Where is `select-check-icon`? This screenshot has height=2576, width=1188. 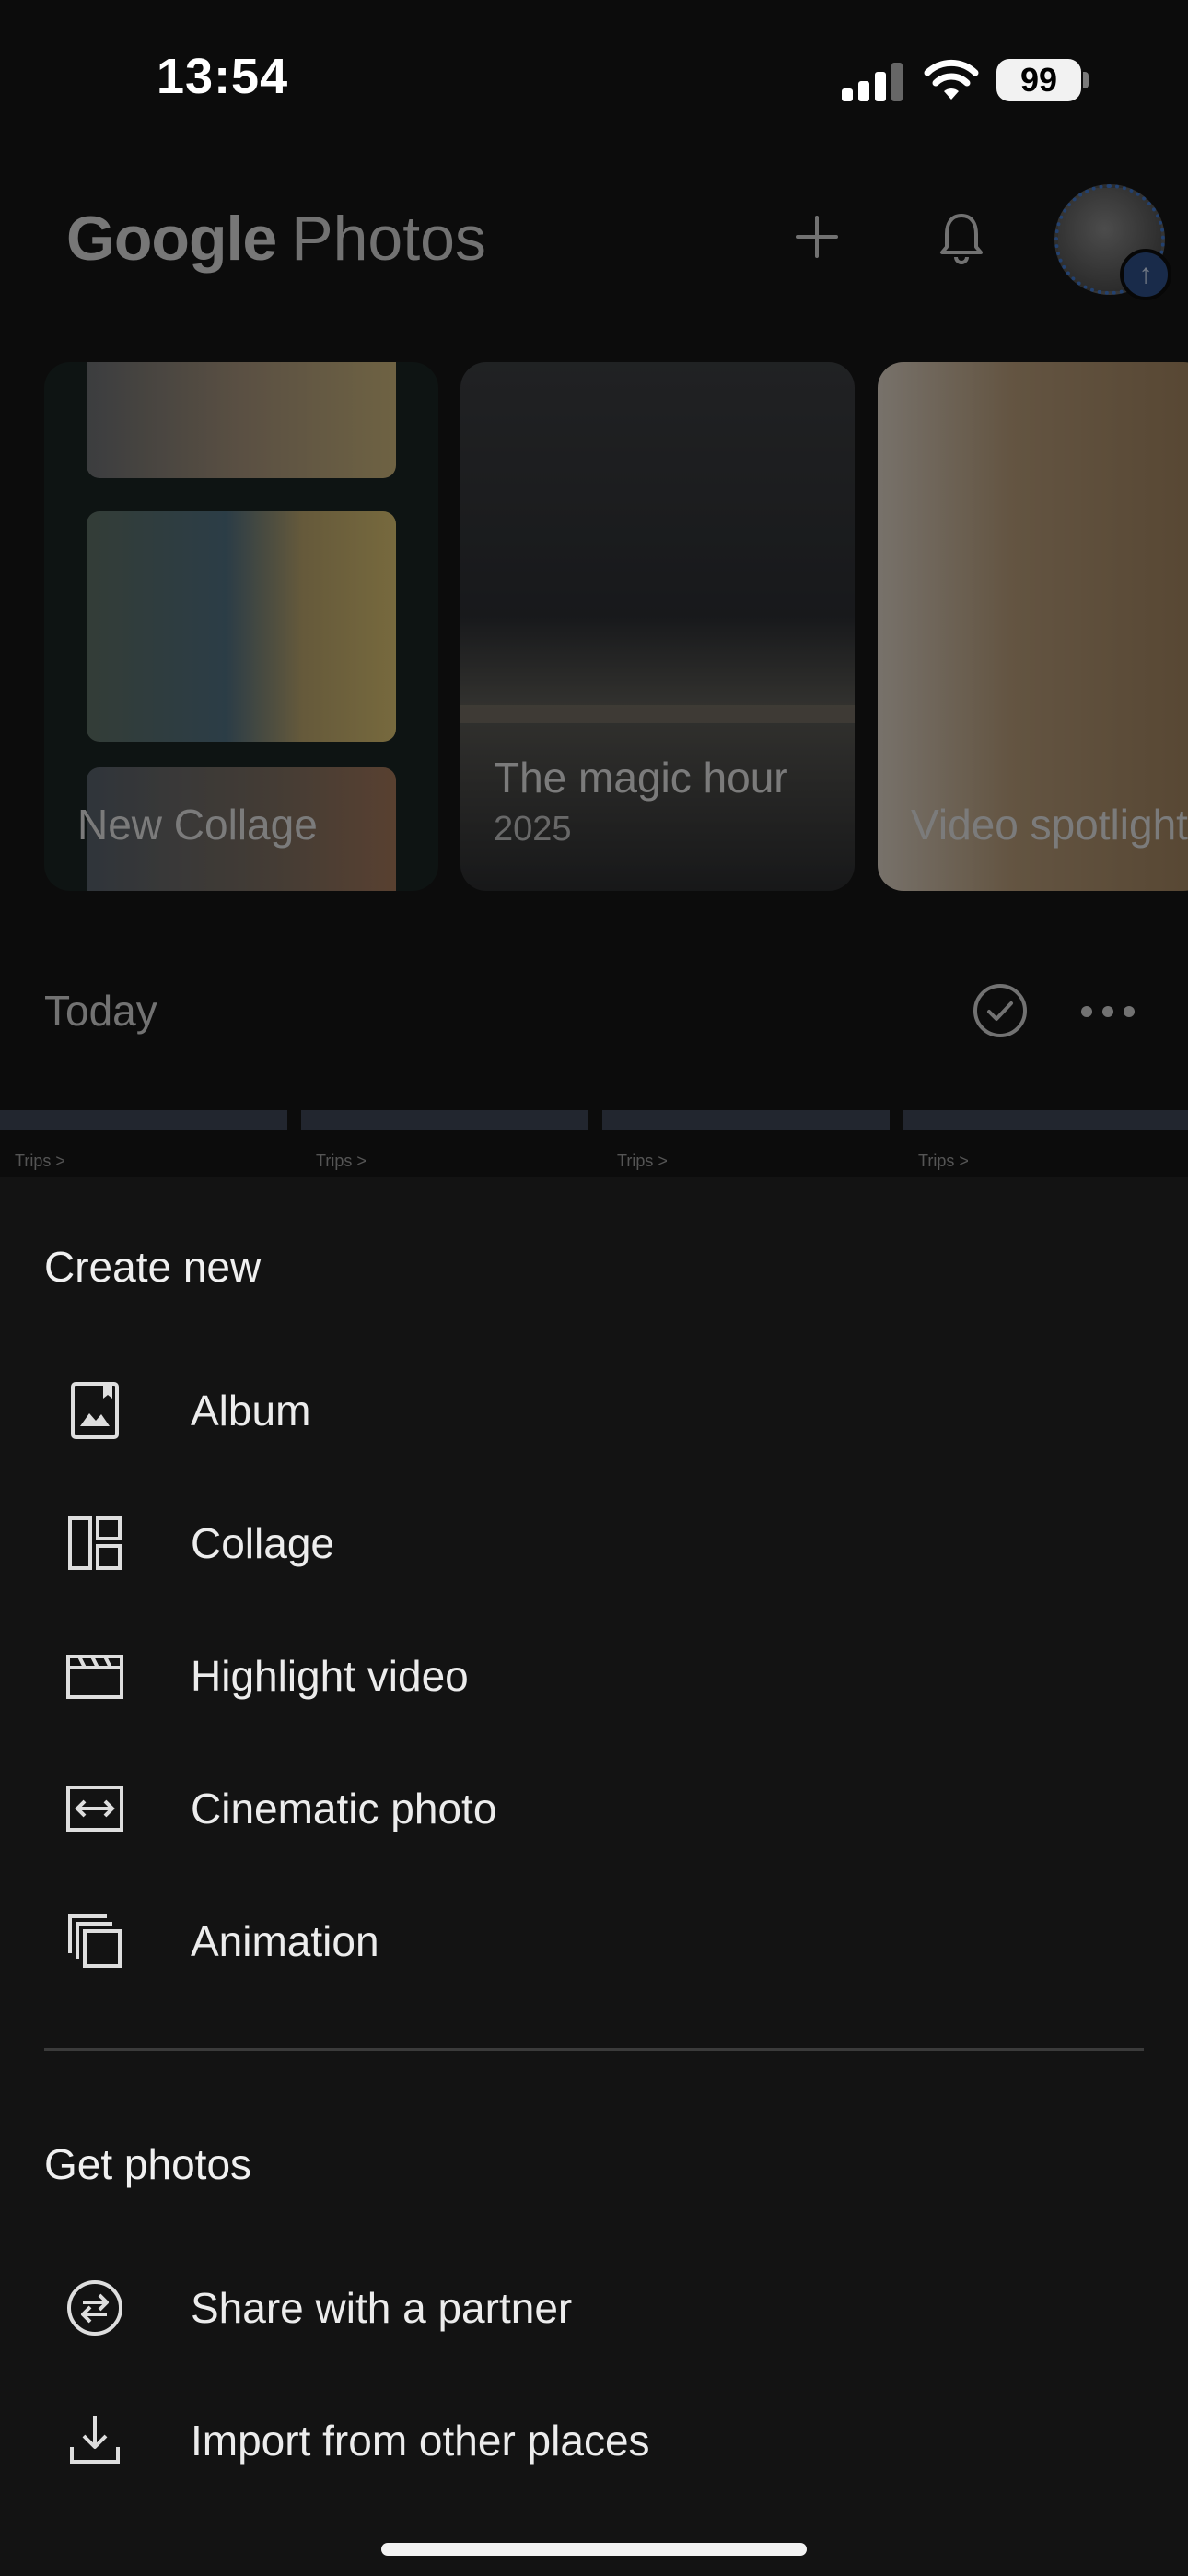
select-check-icon is located at coordinates (1001, 1011).